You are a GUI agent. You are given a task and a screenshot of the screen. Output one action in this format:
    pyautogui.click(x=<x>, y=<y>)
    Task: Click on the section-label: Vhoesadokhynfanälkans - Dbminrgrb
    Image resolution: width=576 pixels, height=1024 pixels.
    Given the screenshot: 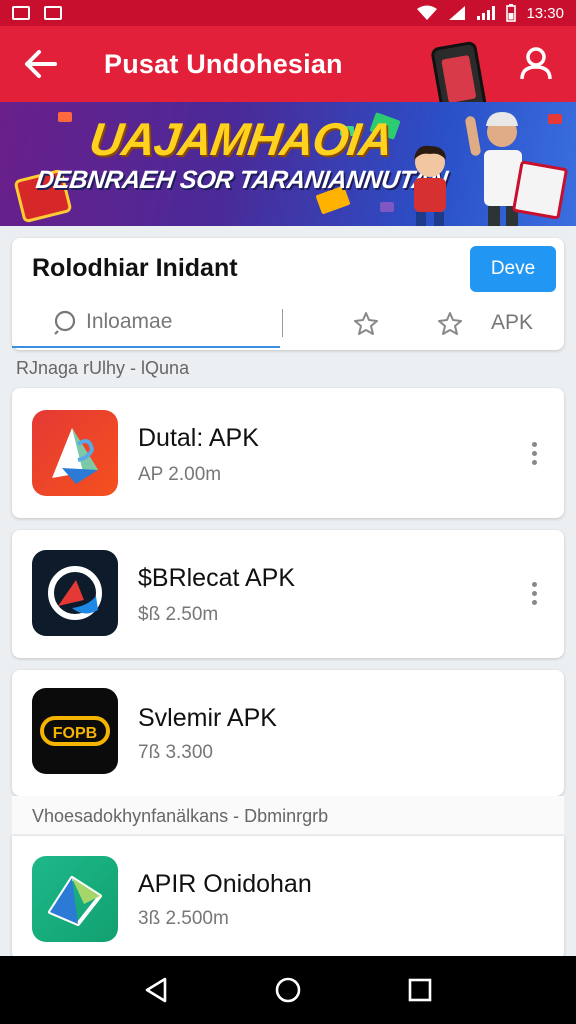 What is the action you would take?
    pyautogui.click(x=180, y=816)
    